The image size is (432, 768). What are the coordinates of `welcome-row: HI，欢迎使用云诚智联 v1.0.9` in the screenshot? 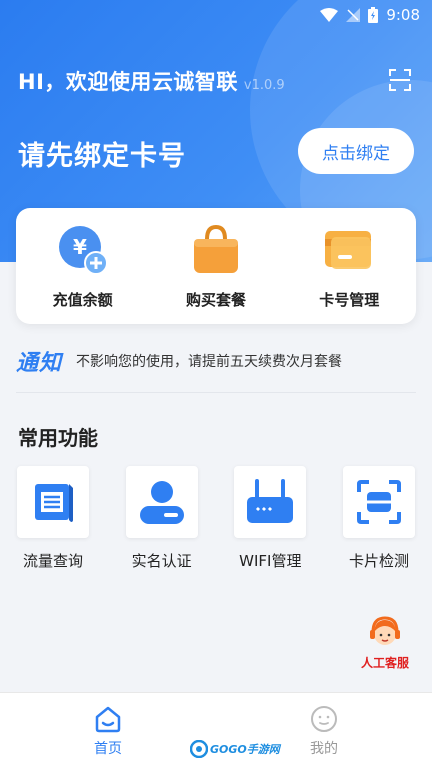 It's located at (216, 81).